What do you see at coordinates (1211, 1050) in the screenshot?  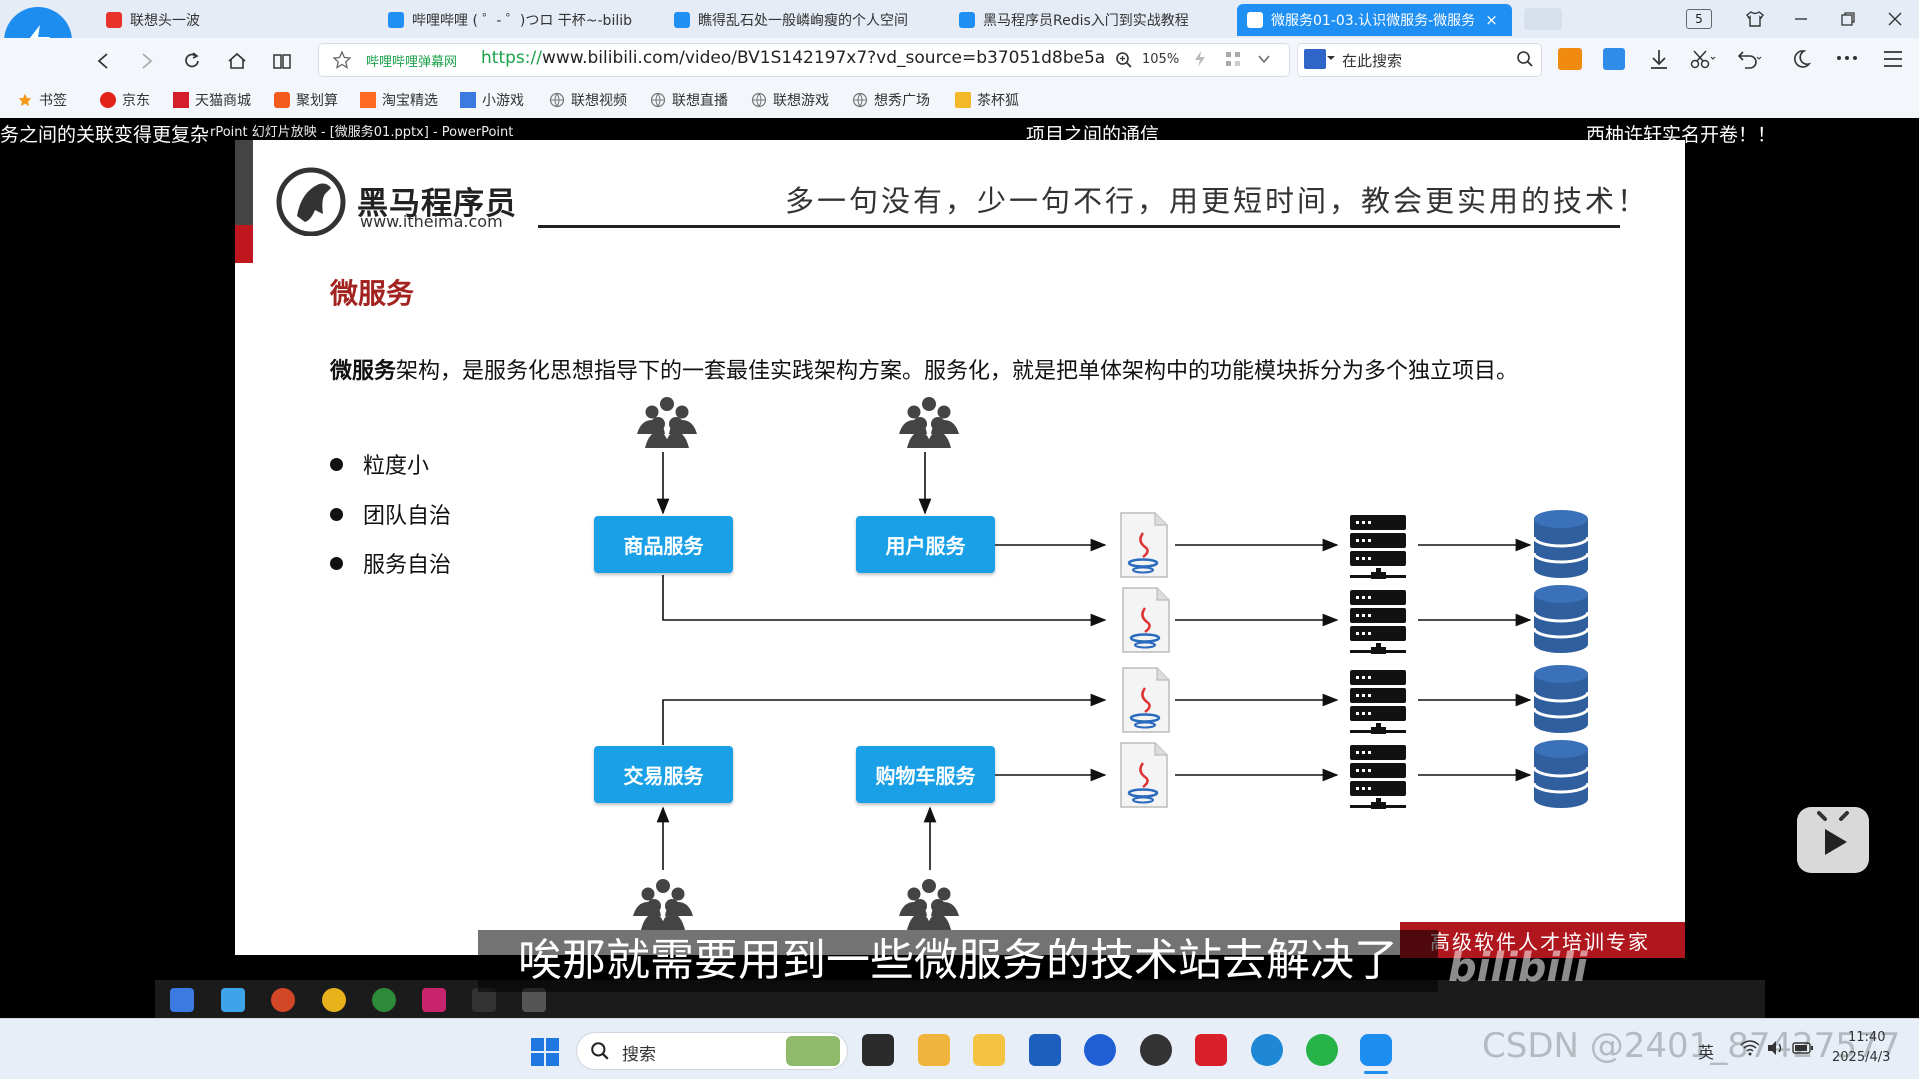 I see `wps-icon` at bounding box center [1211, 1050].